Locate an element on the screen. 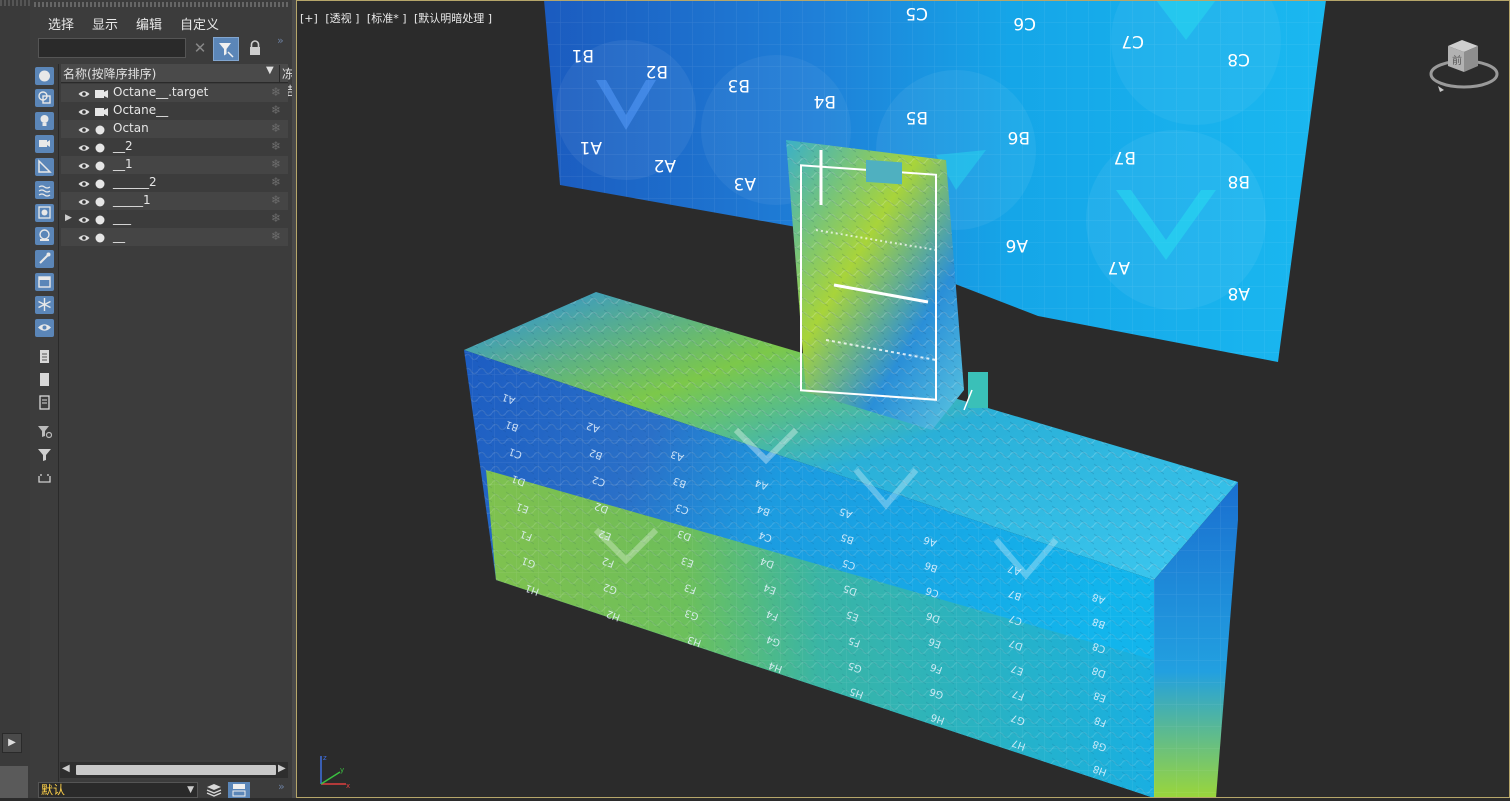  layer-explorer-button is located at coordinates (214, 790).